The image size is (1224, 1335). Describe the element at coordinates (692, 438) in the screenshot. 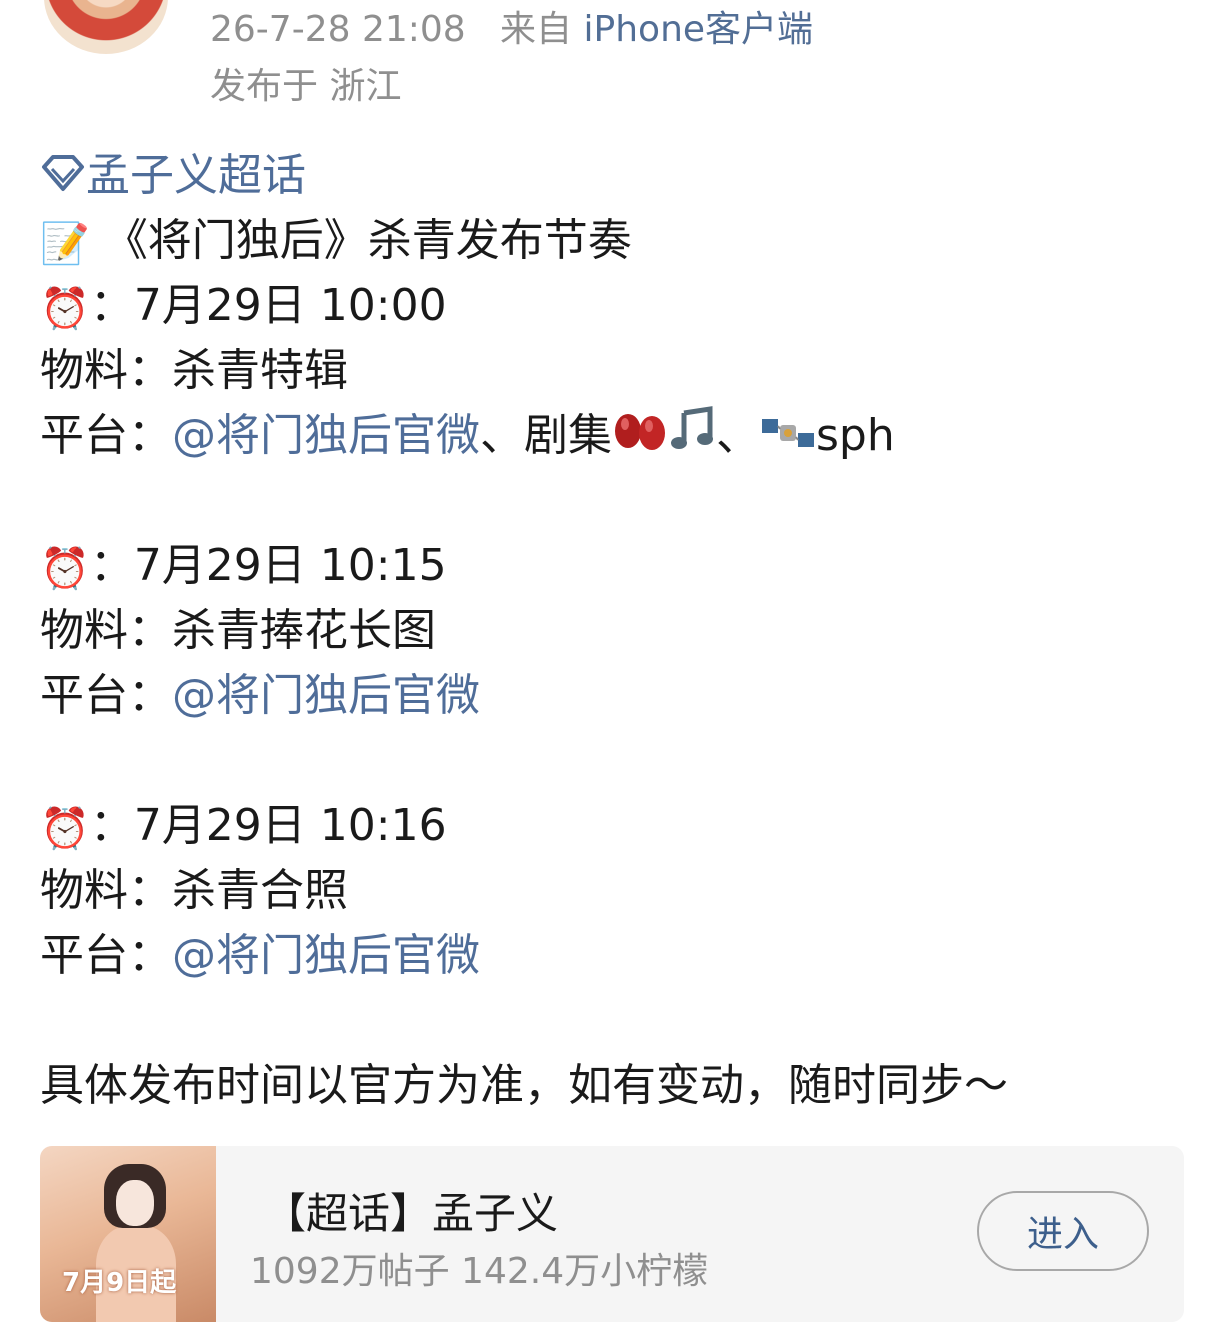

I see `music-note-icon` at that location.